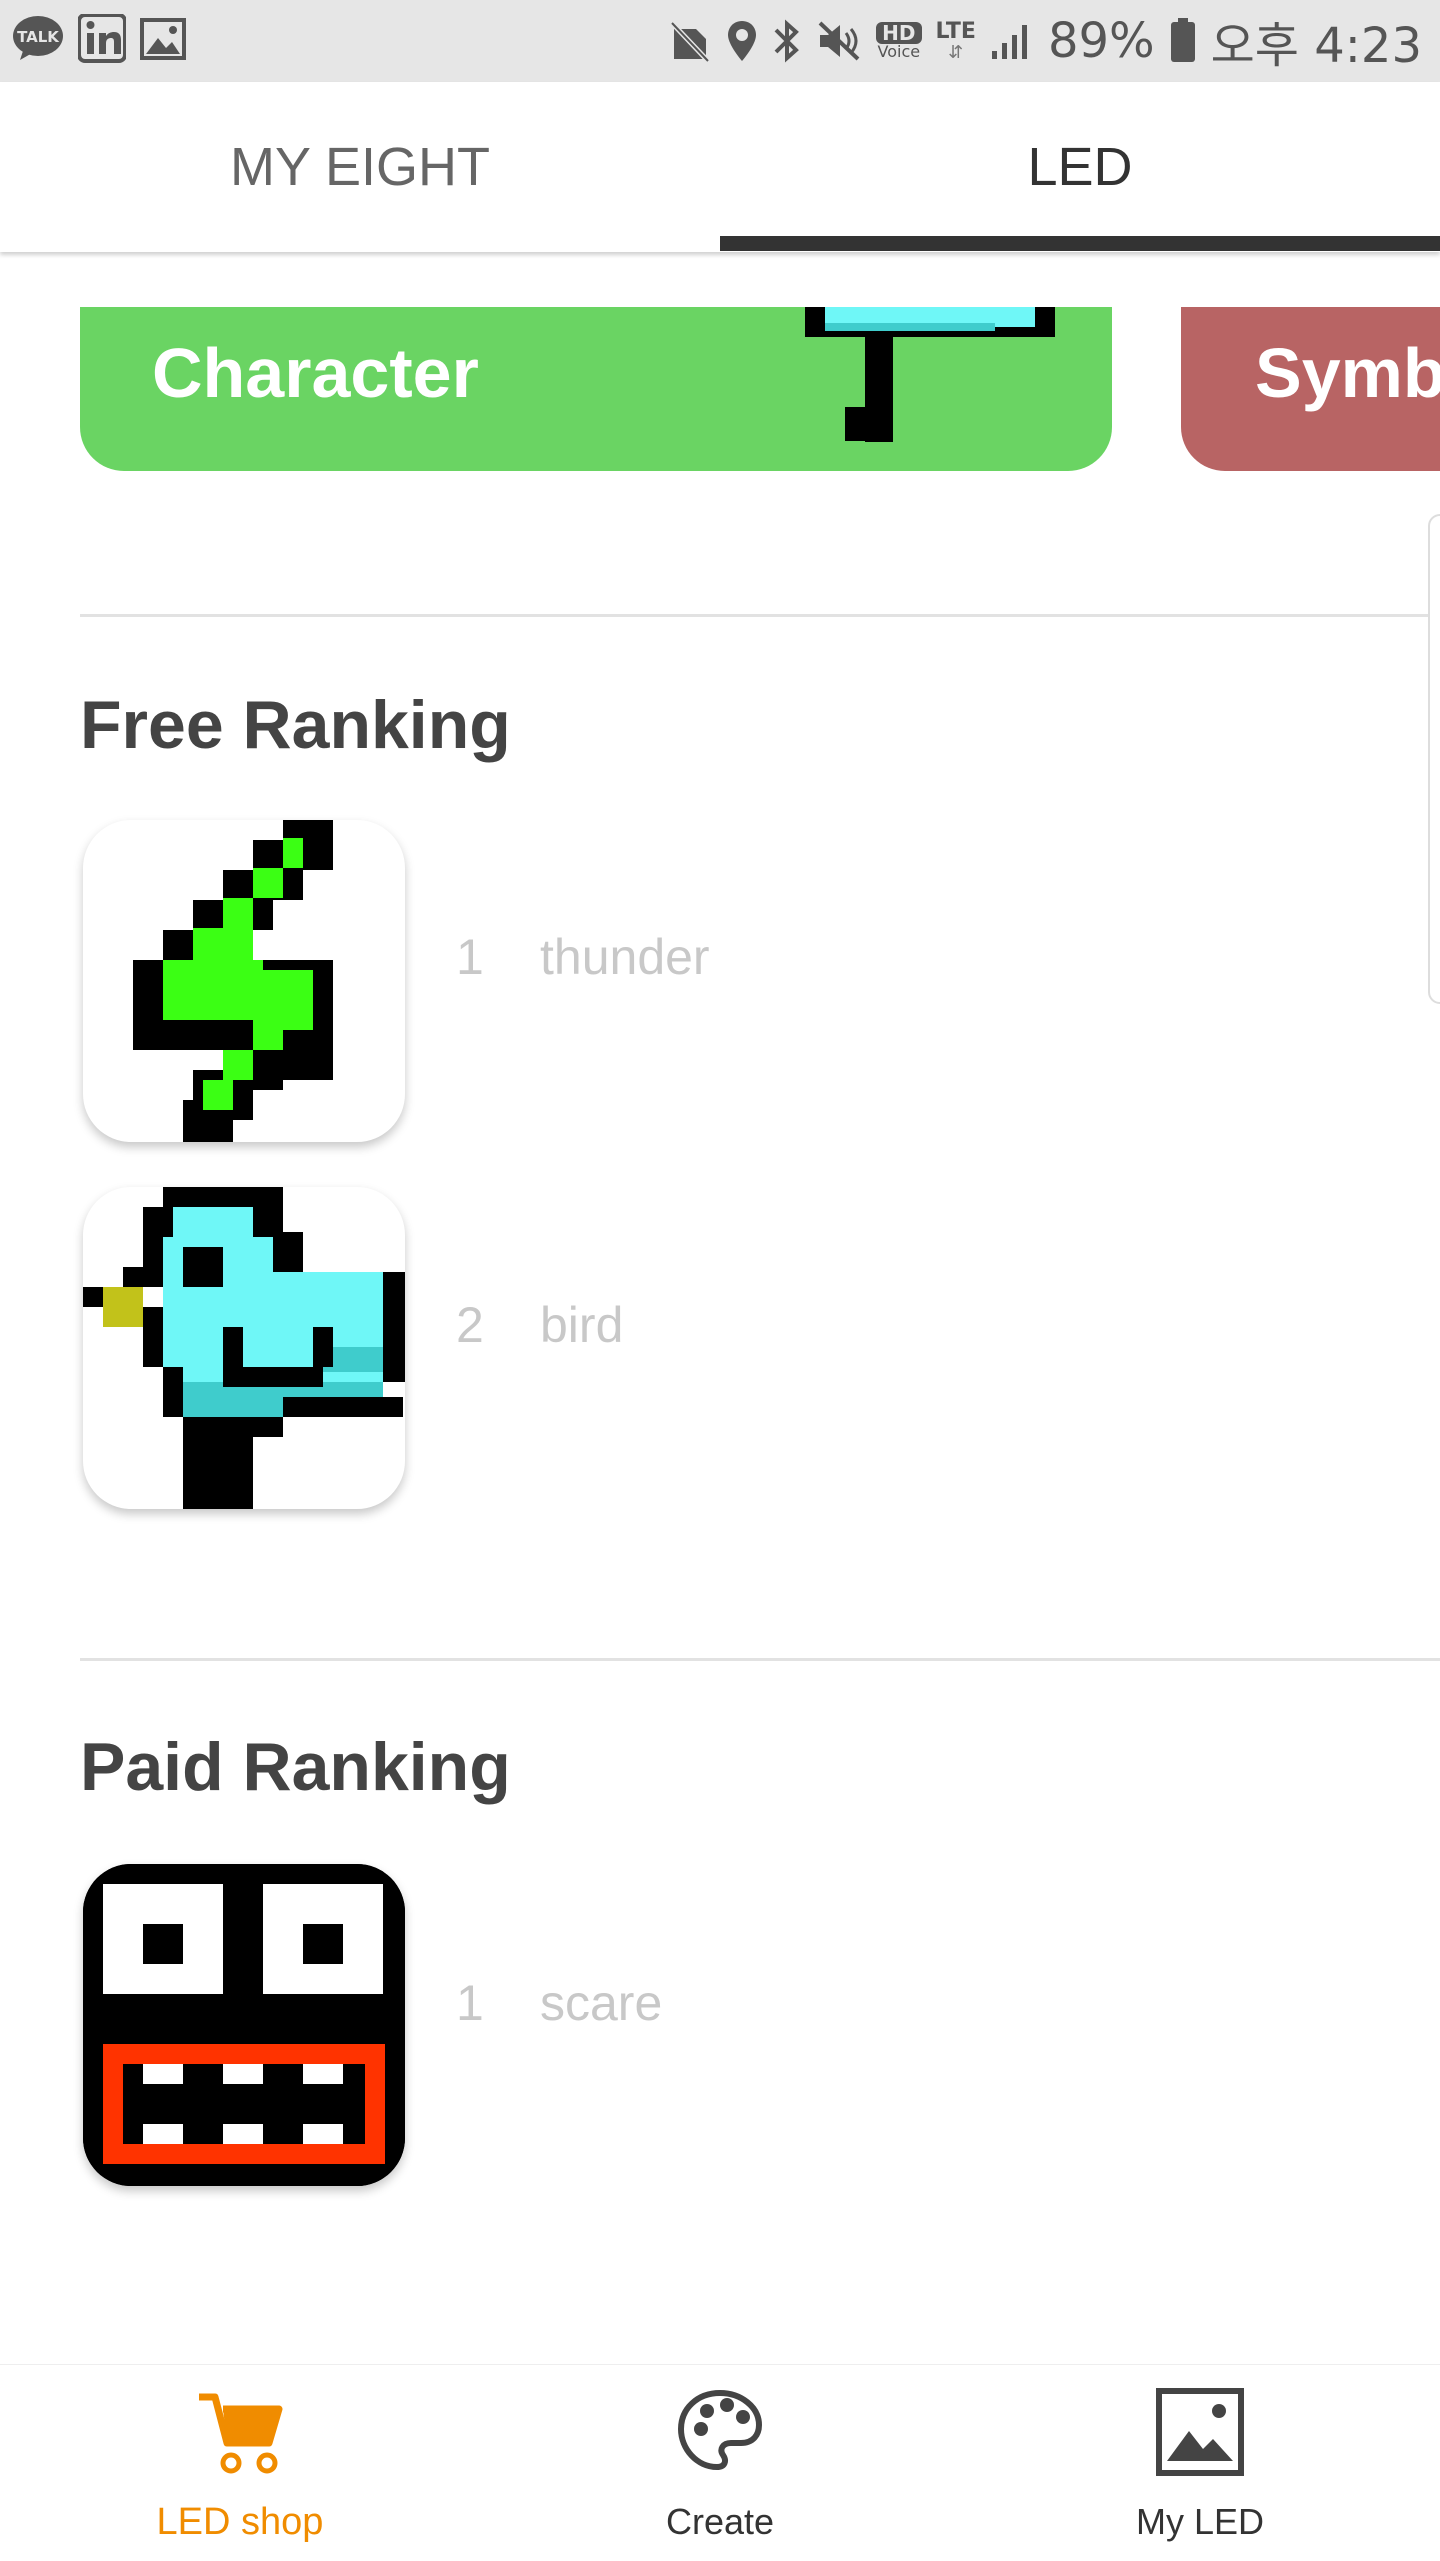 The height and width of the screenshot is (2561, 1440). What do you see at coordinates (244, 981) in the screenshot?
I see `thunder-pixel-icon` at bounding box center [244, 981].